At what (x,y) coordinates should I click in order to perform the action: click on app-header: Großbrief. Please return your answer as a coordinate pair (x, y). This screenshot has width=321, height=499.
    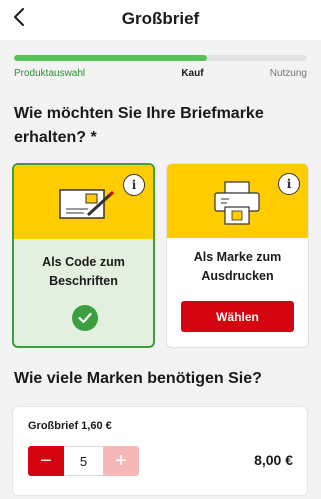
    Looking at the image, I should click on (160, 20).